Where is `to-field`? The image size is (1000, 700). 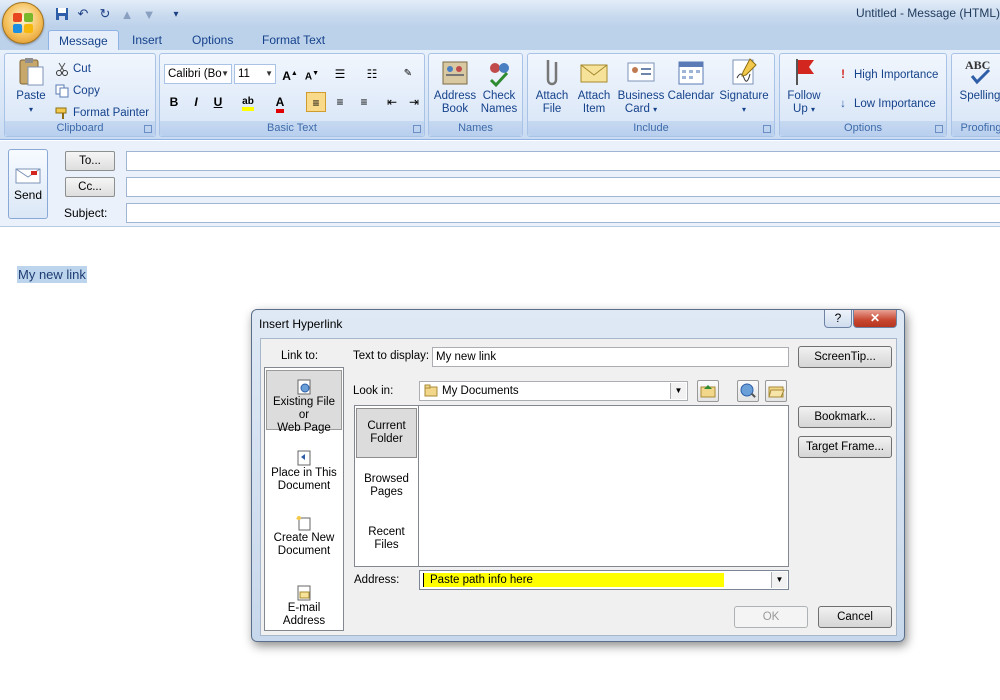 to-field is located at coordinates (563, 161).